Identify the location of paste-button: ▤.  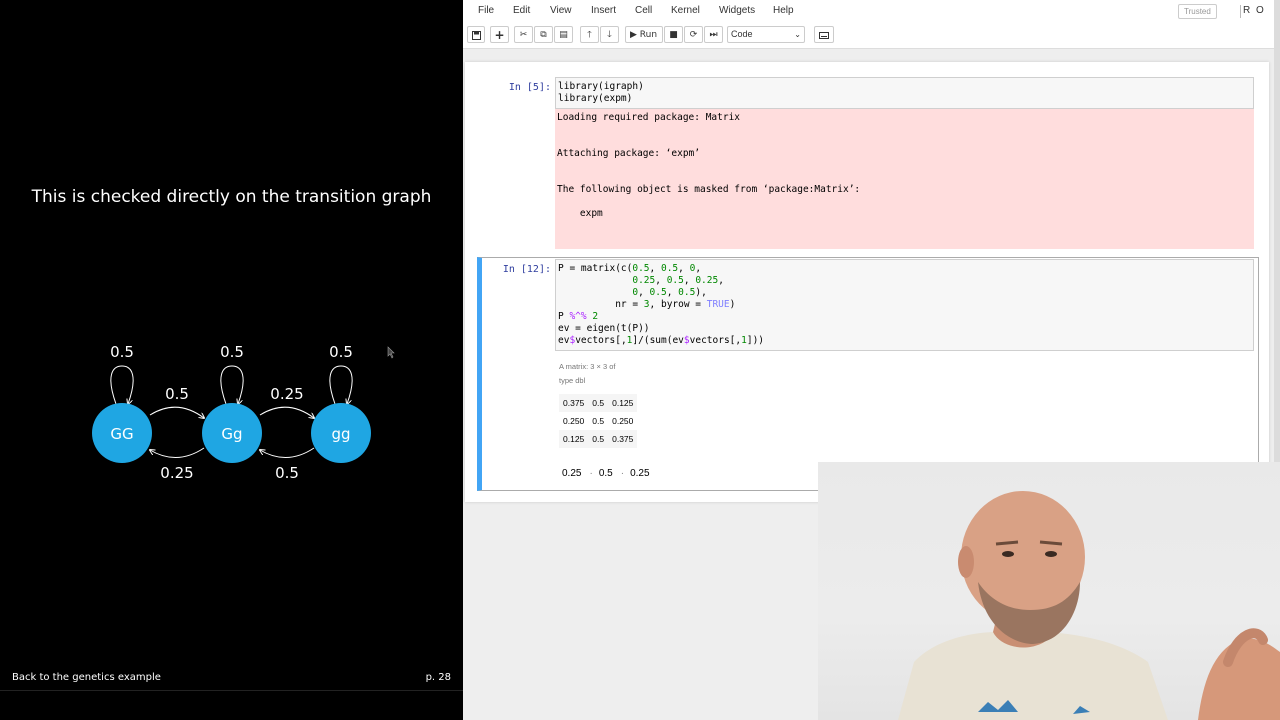
(563, 34).